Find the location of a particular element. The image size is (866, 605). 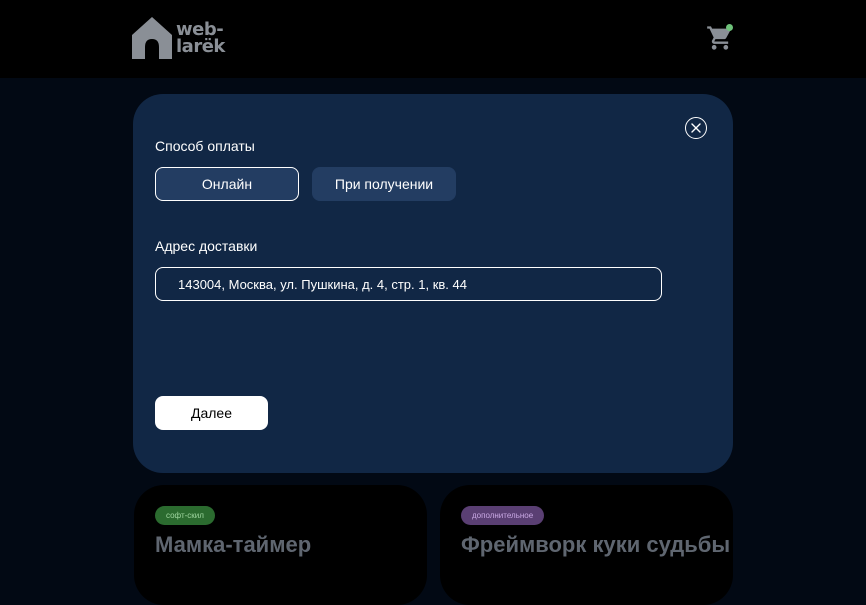

product-card: софт-скил Мамка-таймер is located at coordinates (280, 545).